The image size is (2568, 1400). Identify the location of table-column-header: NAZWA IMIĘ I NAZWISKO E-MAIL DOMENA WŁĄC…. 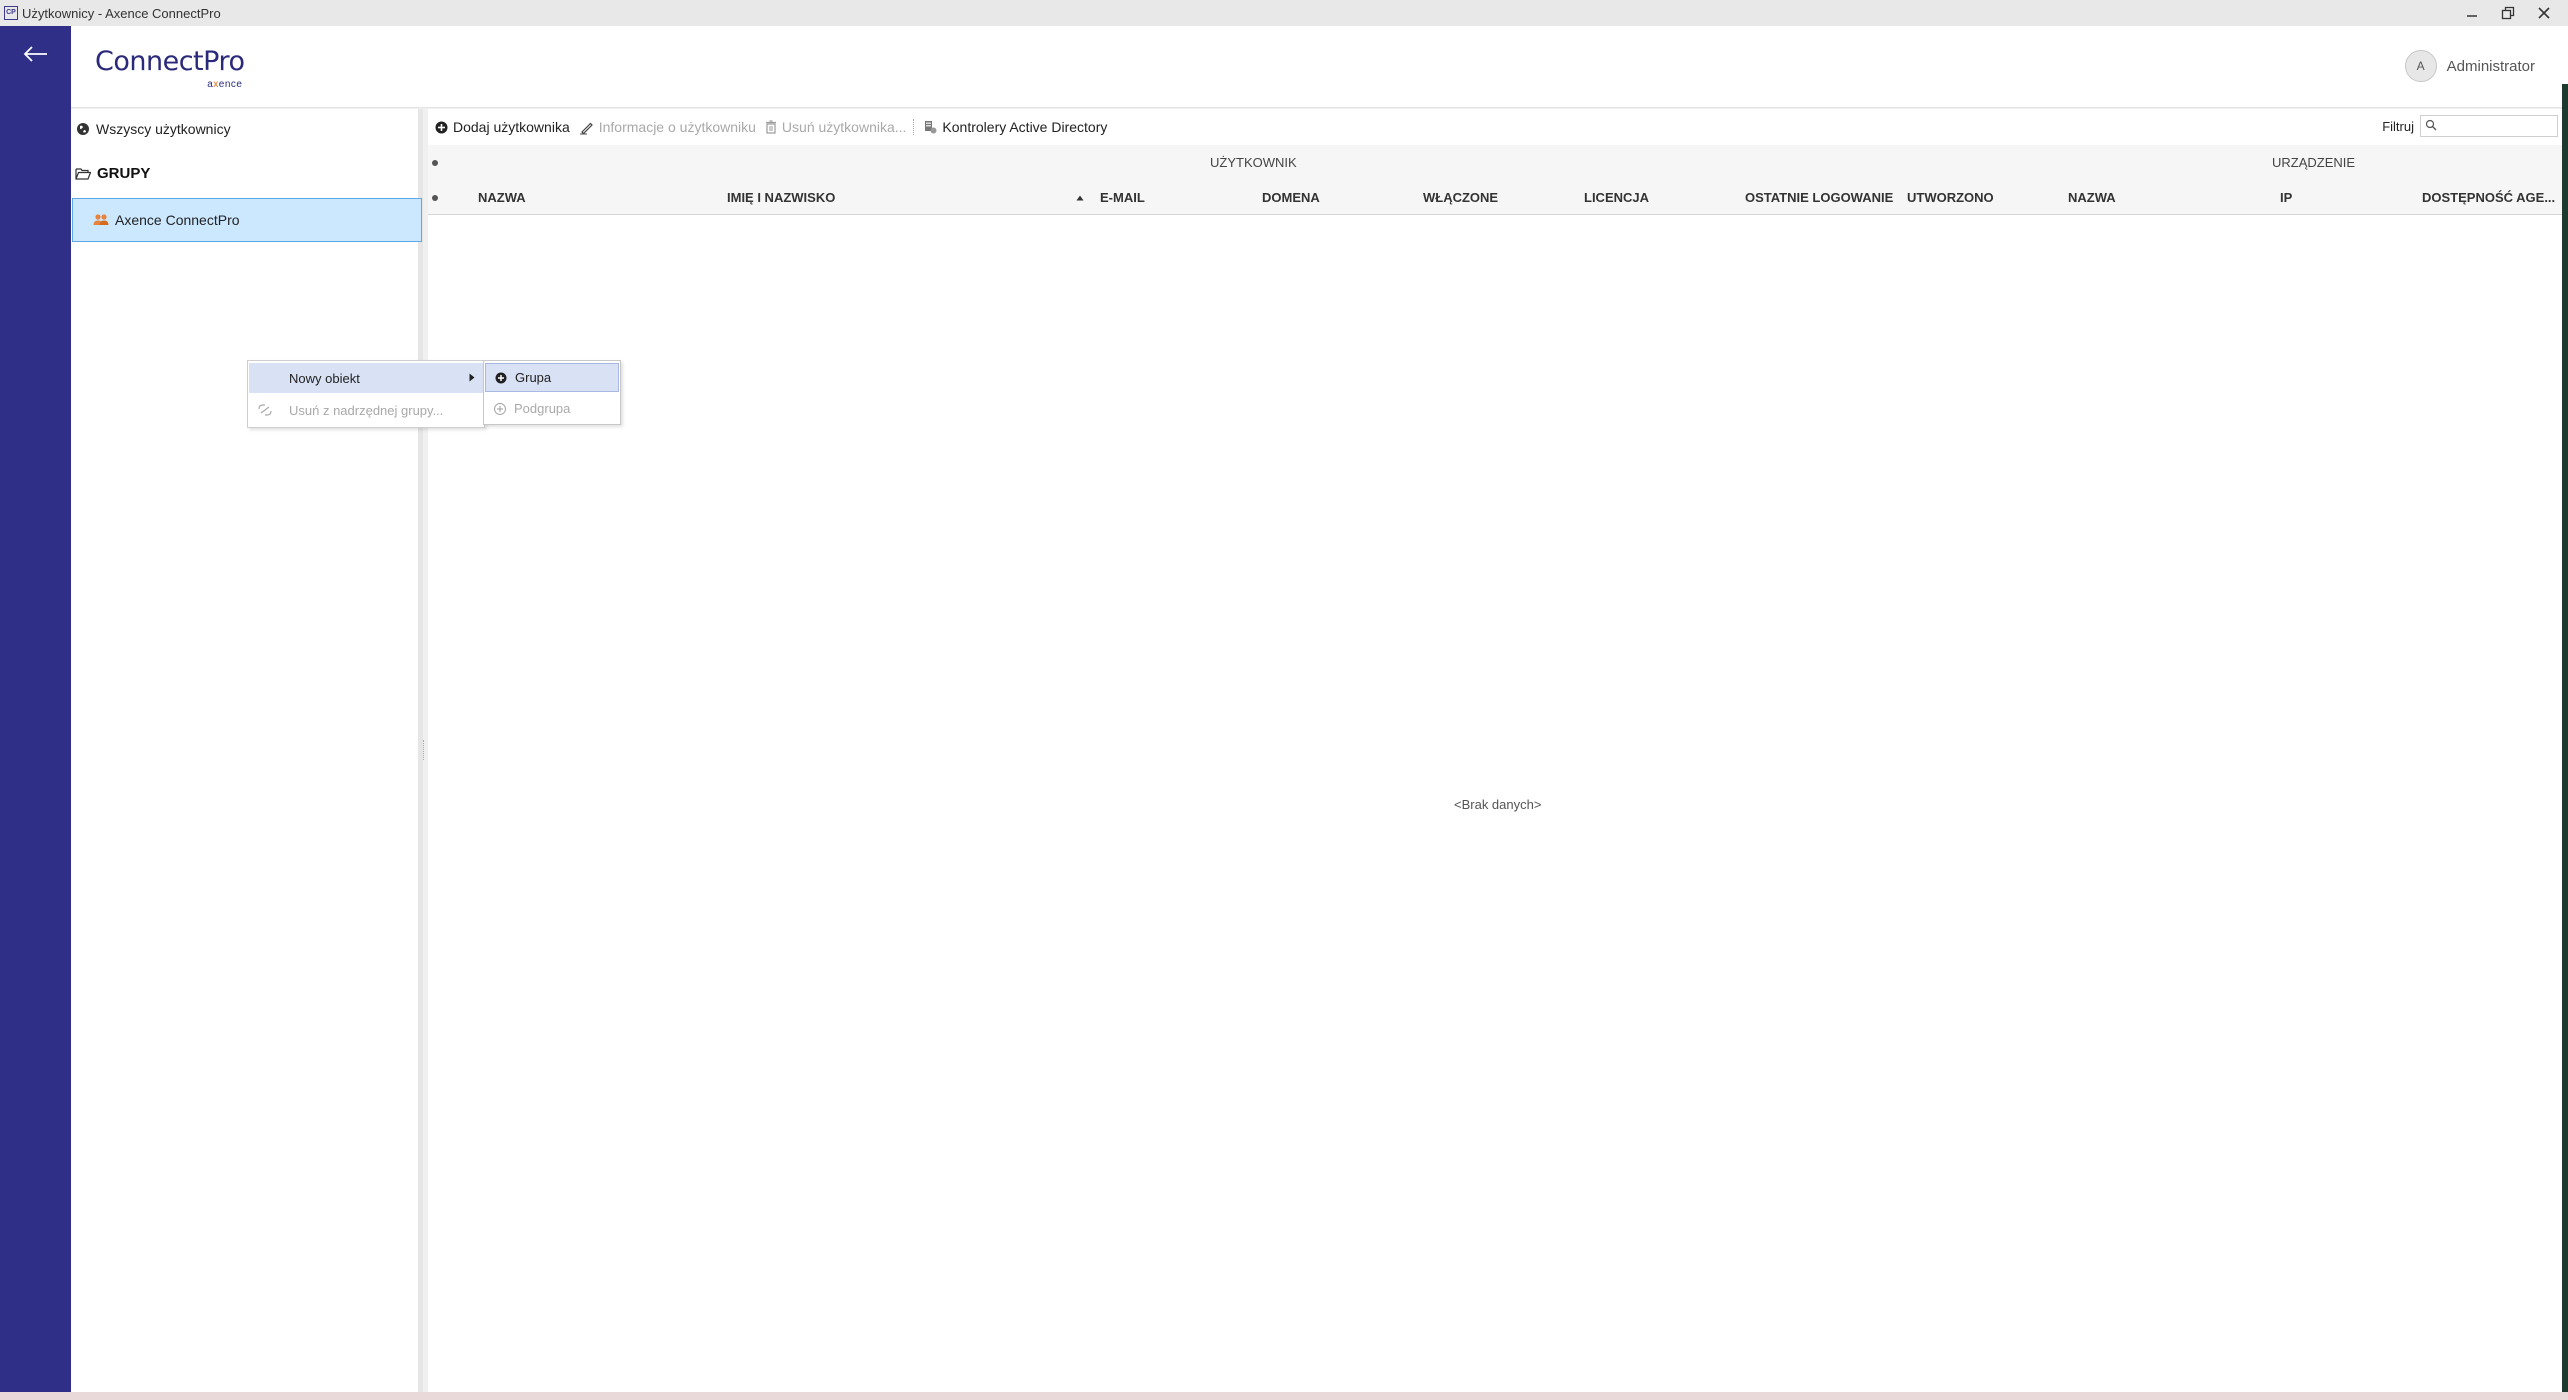
(1495, 197).